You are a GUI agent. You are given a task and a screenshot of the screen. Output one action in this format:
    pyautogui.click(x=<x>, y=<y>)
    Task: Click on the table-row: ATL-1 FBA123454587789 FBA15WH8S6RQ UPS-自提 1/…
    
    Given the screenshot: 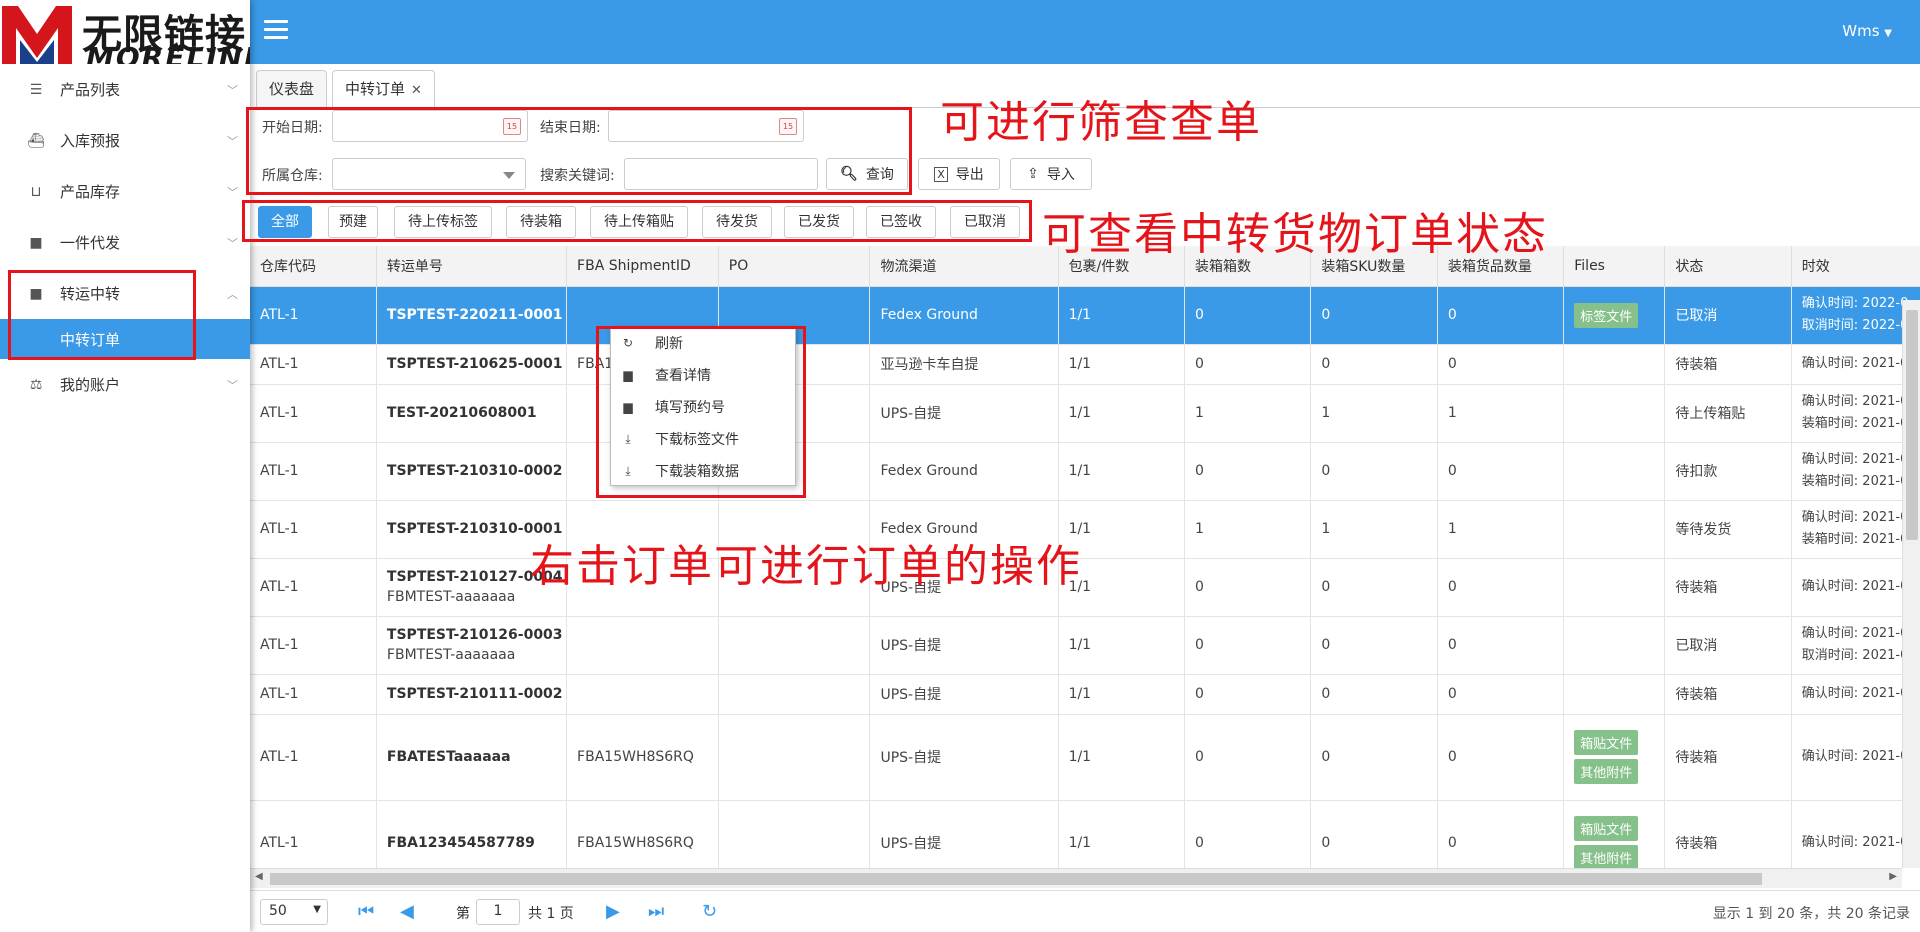 What is the action you would take?
    pyautogui.click(x=1085, y=834)
    